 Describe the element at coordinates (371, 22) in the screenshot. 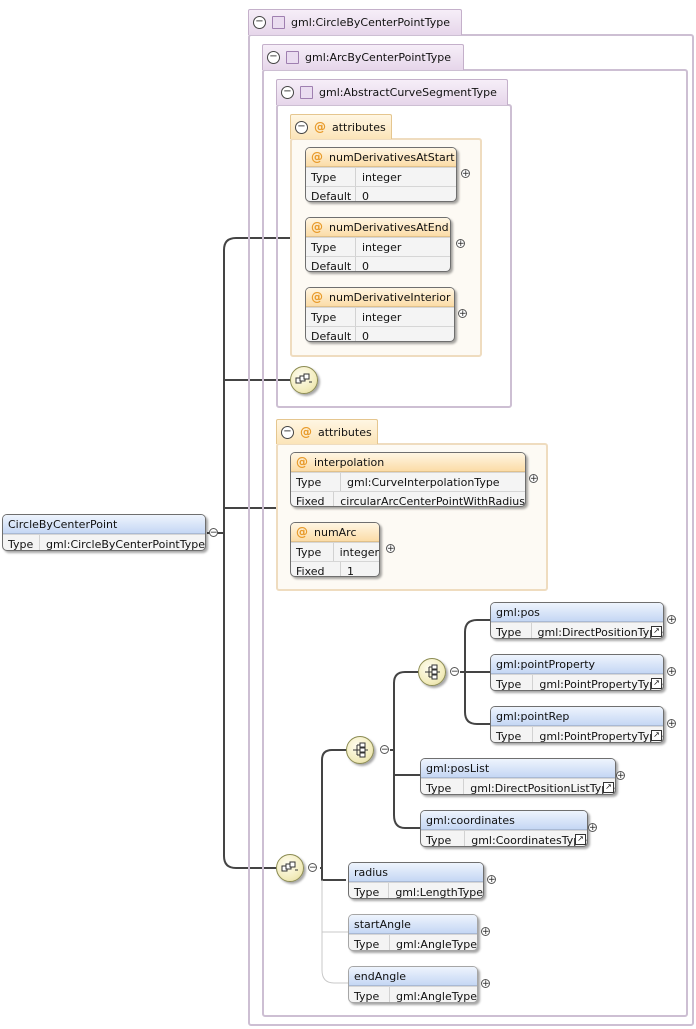

I see `group-title: gml:CircleByCenterPointType` at that location.